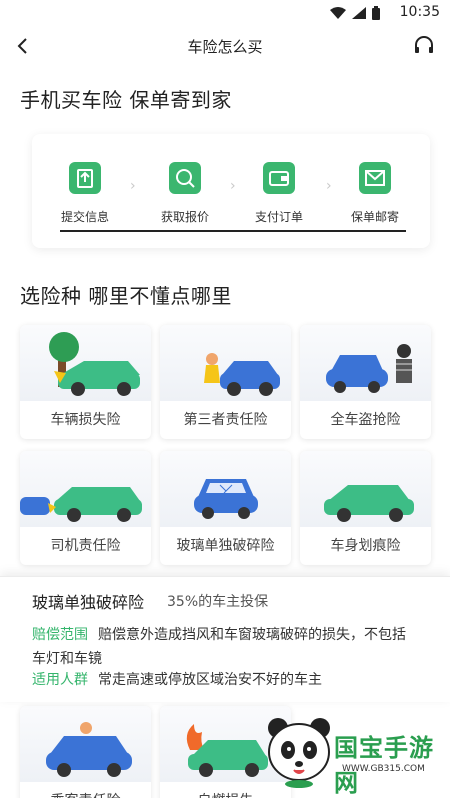 The height and width of the screenshot is (798, 450). What do you see at coordinates (365, 363) in the screenshot?
I see `theft-illustration` at bounding box center [365, 363].